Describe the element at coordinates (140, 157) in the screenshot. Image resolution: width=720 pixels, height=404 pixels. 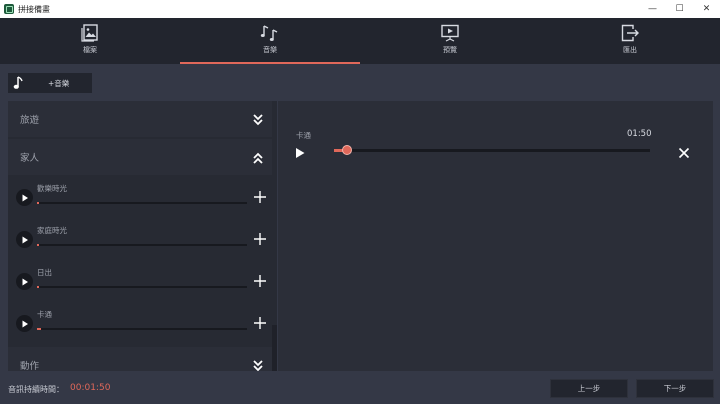
I see `category-family: 家人` at that location.